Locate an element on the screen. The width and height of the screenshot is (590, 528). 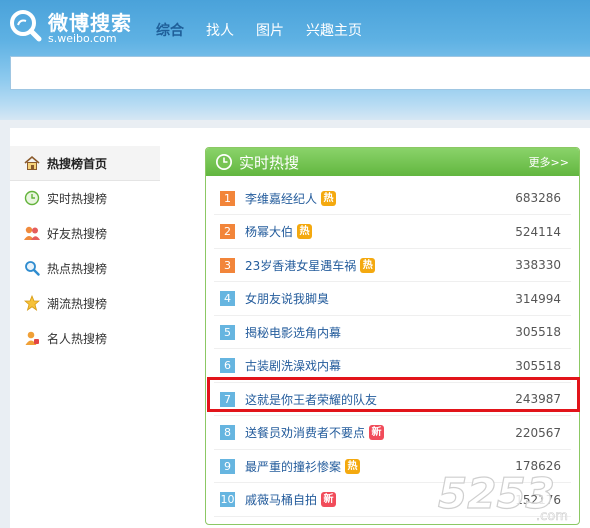
sidebar-item-label: 热搜榜首页 is located at coordinates (77, 163).